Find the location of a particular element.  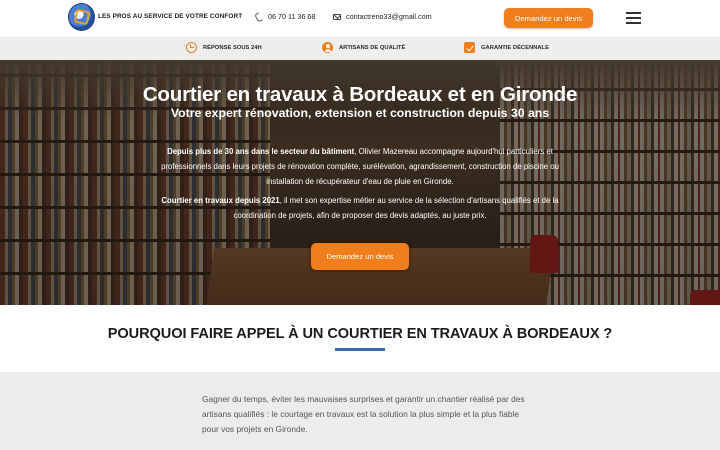

check-icon is located at coordinates (469, 47).